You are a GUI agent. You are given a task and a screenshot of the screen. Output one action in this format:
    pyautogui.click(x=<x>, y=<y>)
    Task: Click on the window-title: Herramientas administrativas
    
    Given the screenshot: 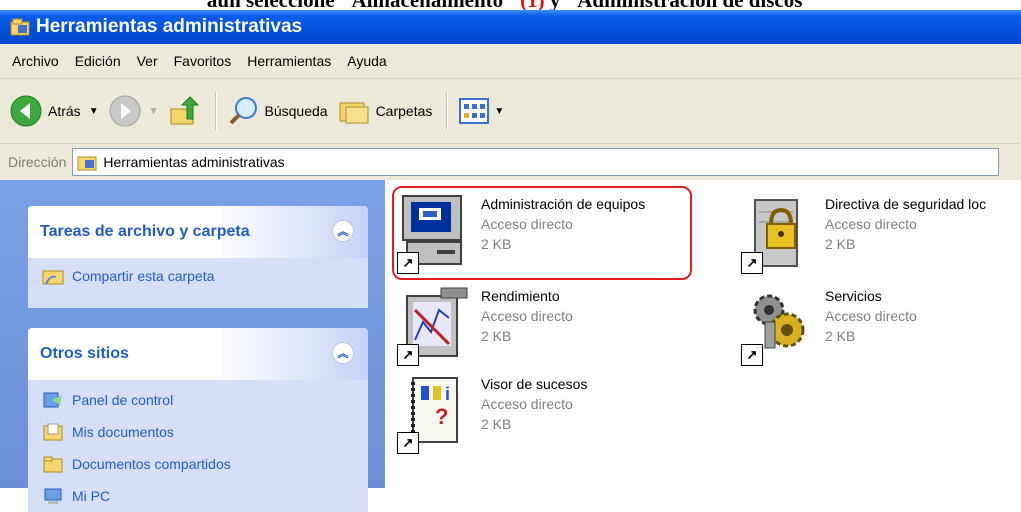 What is the action you would take?
    pyautogui.click(x=169, y=26)
    